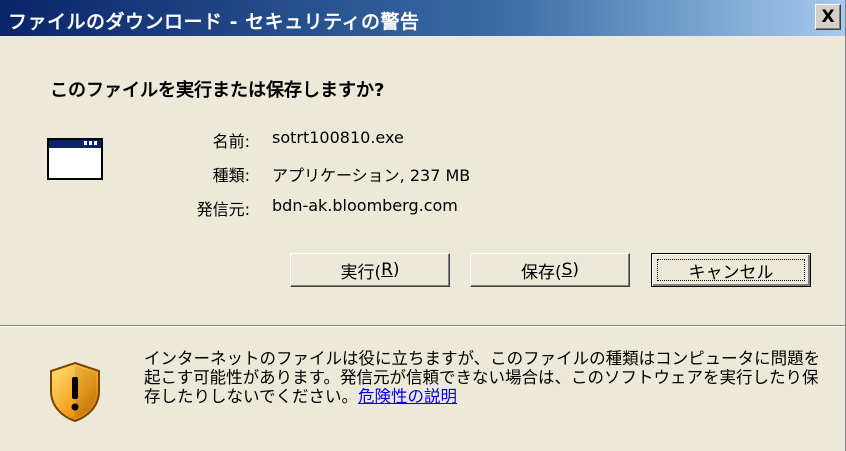 This screenshot has width=846, height=451. What do you see at coordinates (75, 159) in the screenshot?
I see `application-window-icon` at bounding box center [75, 159].